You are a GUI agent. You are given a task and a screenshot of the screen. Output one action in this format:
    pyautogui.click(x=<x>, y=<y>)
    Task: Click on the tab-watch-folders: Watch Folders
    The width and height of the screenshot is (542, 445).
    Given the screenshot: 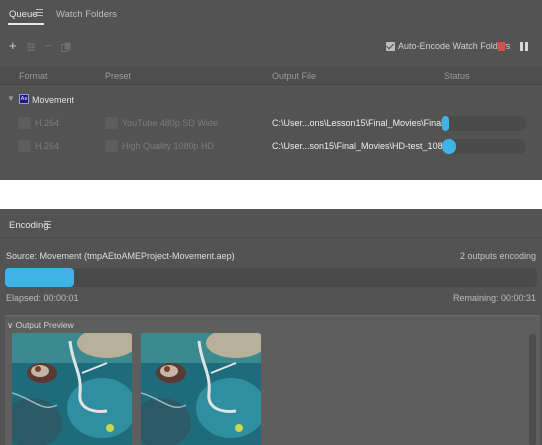 What is the action you would take?
    pyautogui.click(x=86, y=14)
    